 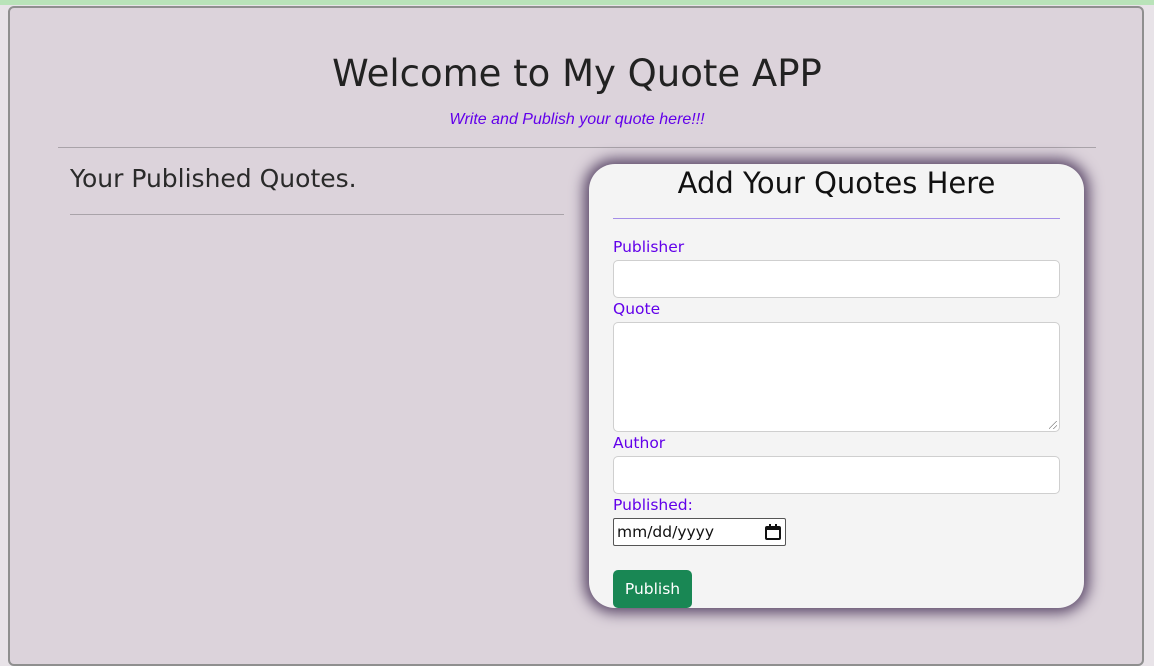 What do you see at coordinates (836, 279) in the screenshot?
I see `publisher-input` at bounding box center [836, 279].